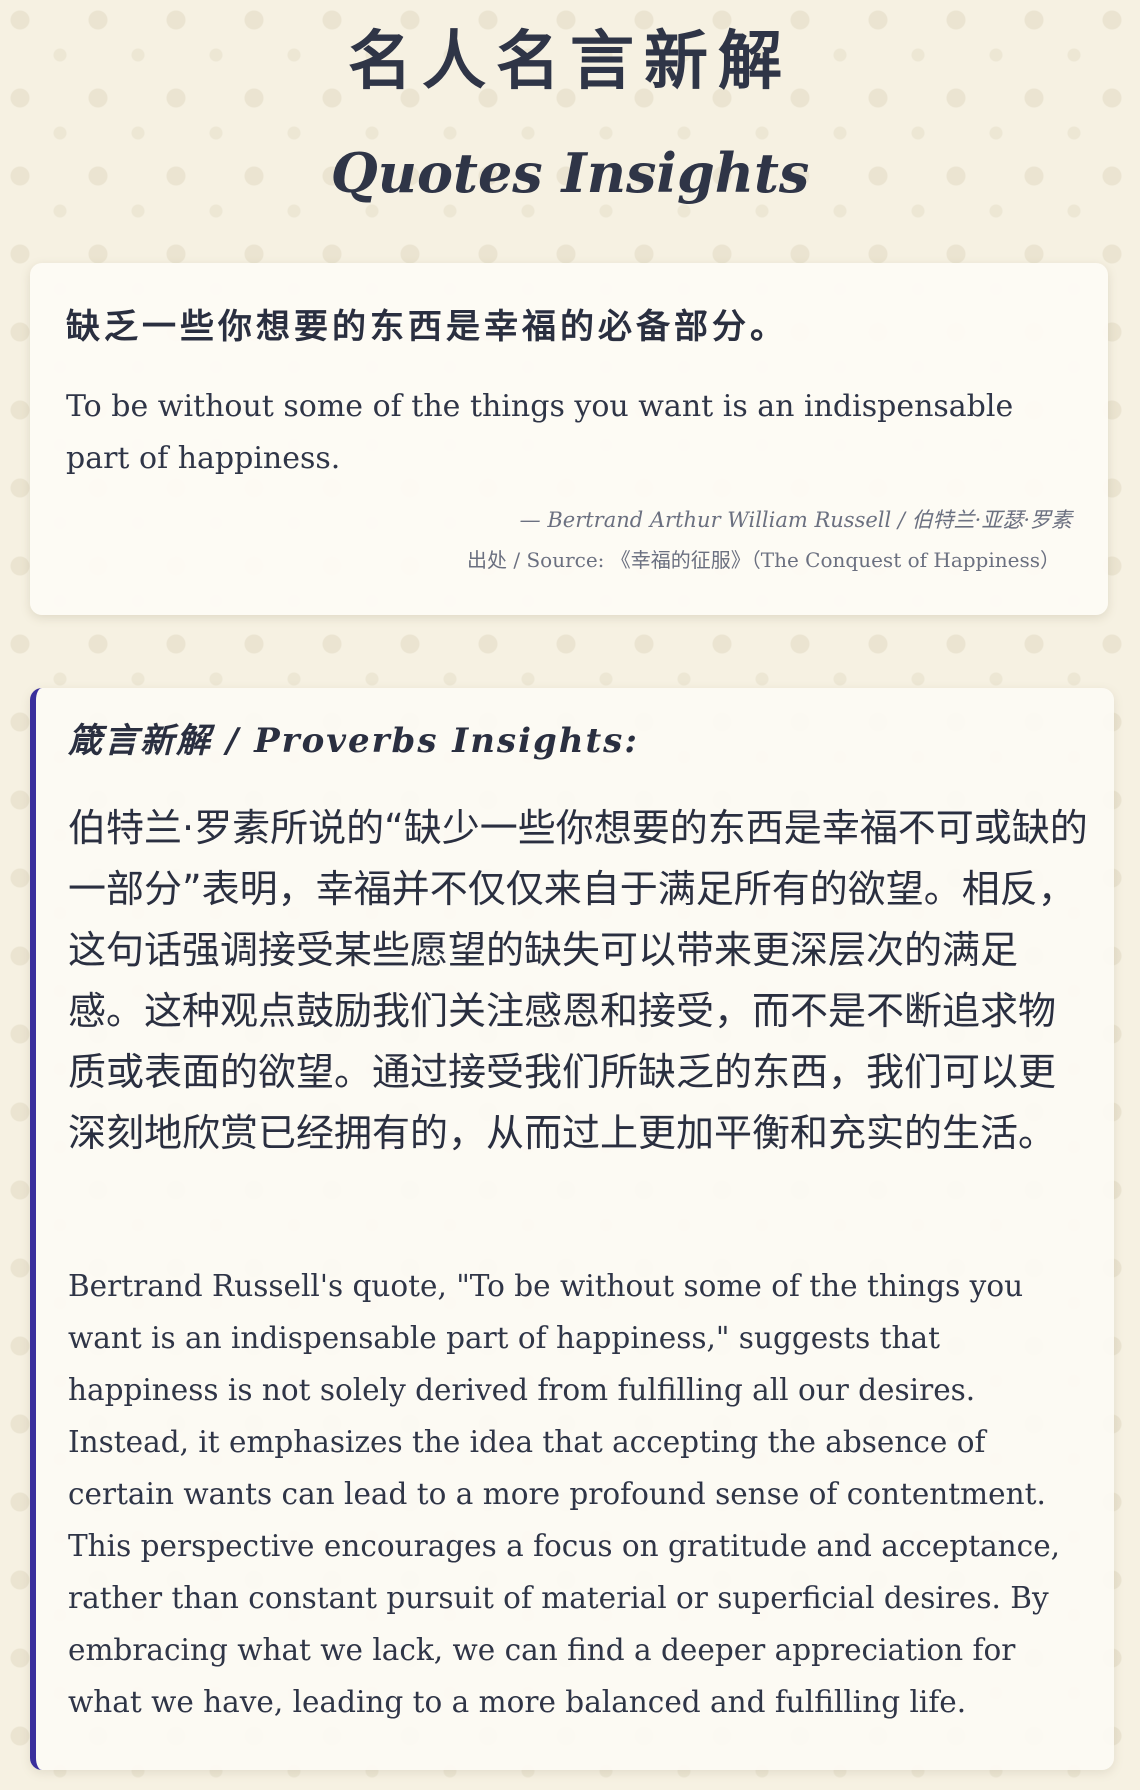 The image size is (1140, 1790). I want to click on quote-text-chinese: 缺乏一些你想要的东西是幸福的必备部分。, so click(427, 327).